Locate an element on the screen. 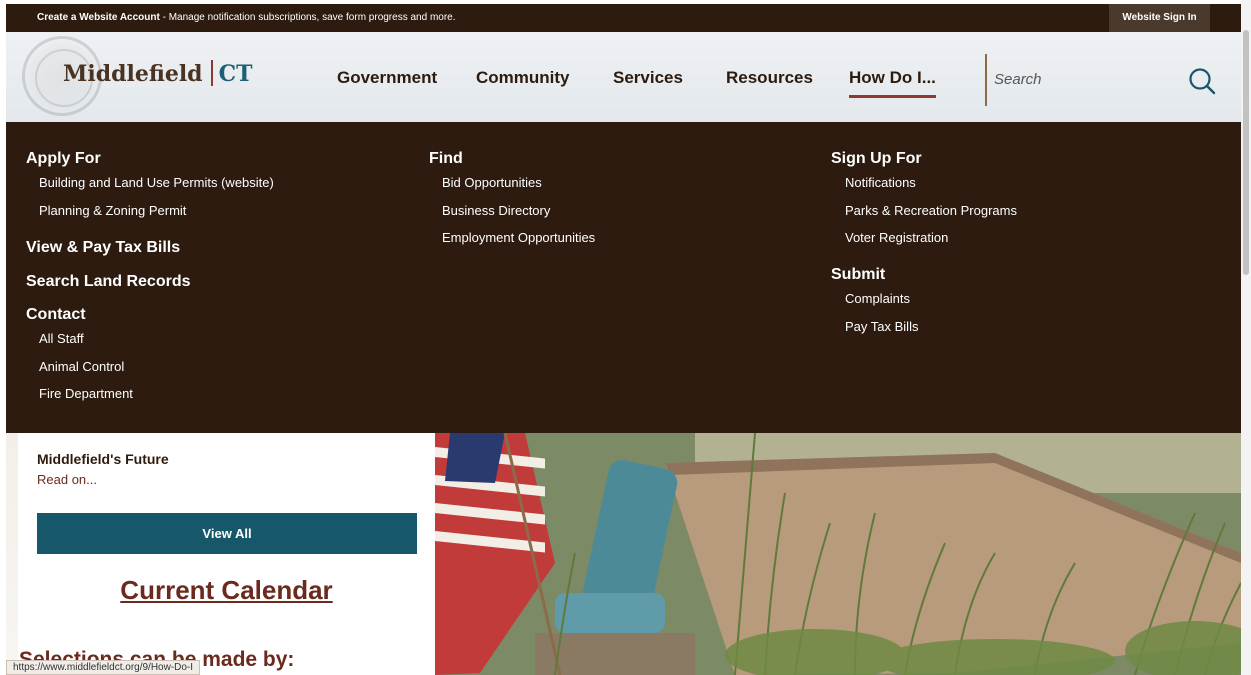  menu-heading-search-land-records: Search Land Records is located at coordinates (108, 282).